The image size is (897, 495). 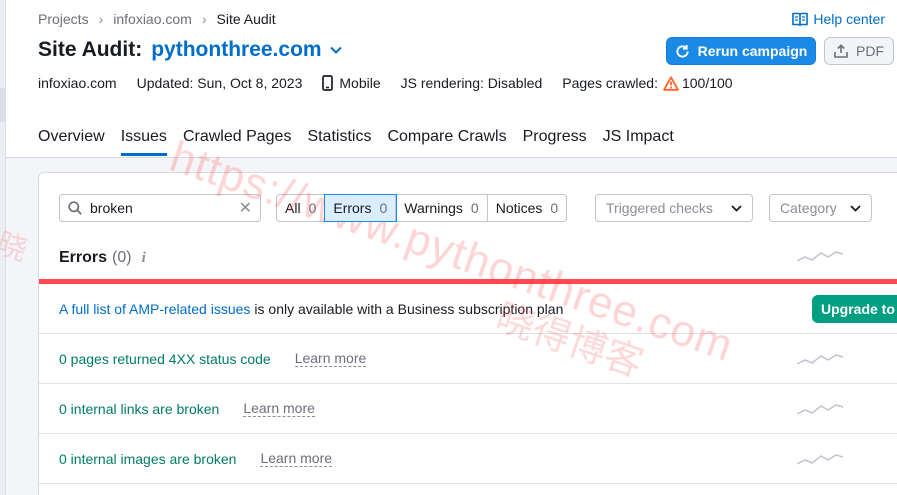 What do you see at coordinates (471, 83) in the screenshot?
I see `meta-js-rendering: JS rendering: Disabled` at bounding box center [471, 83].